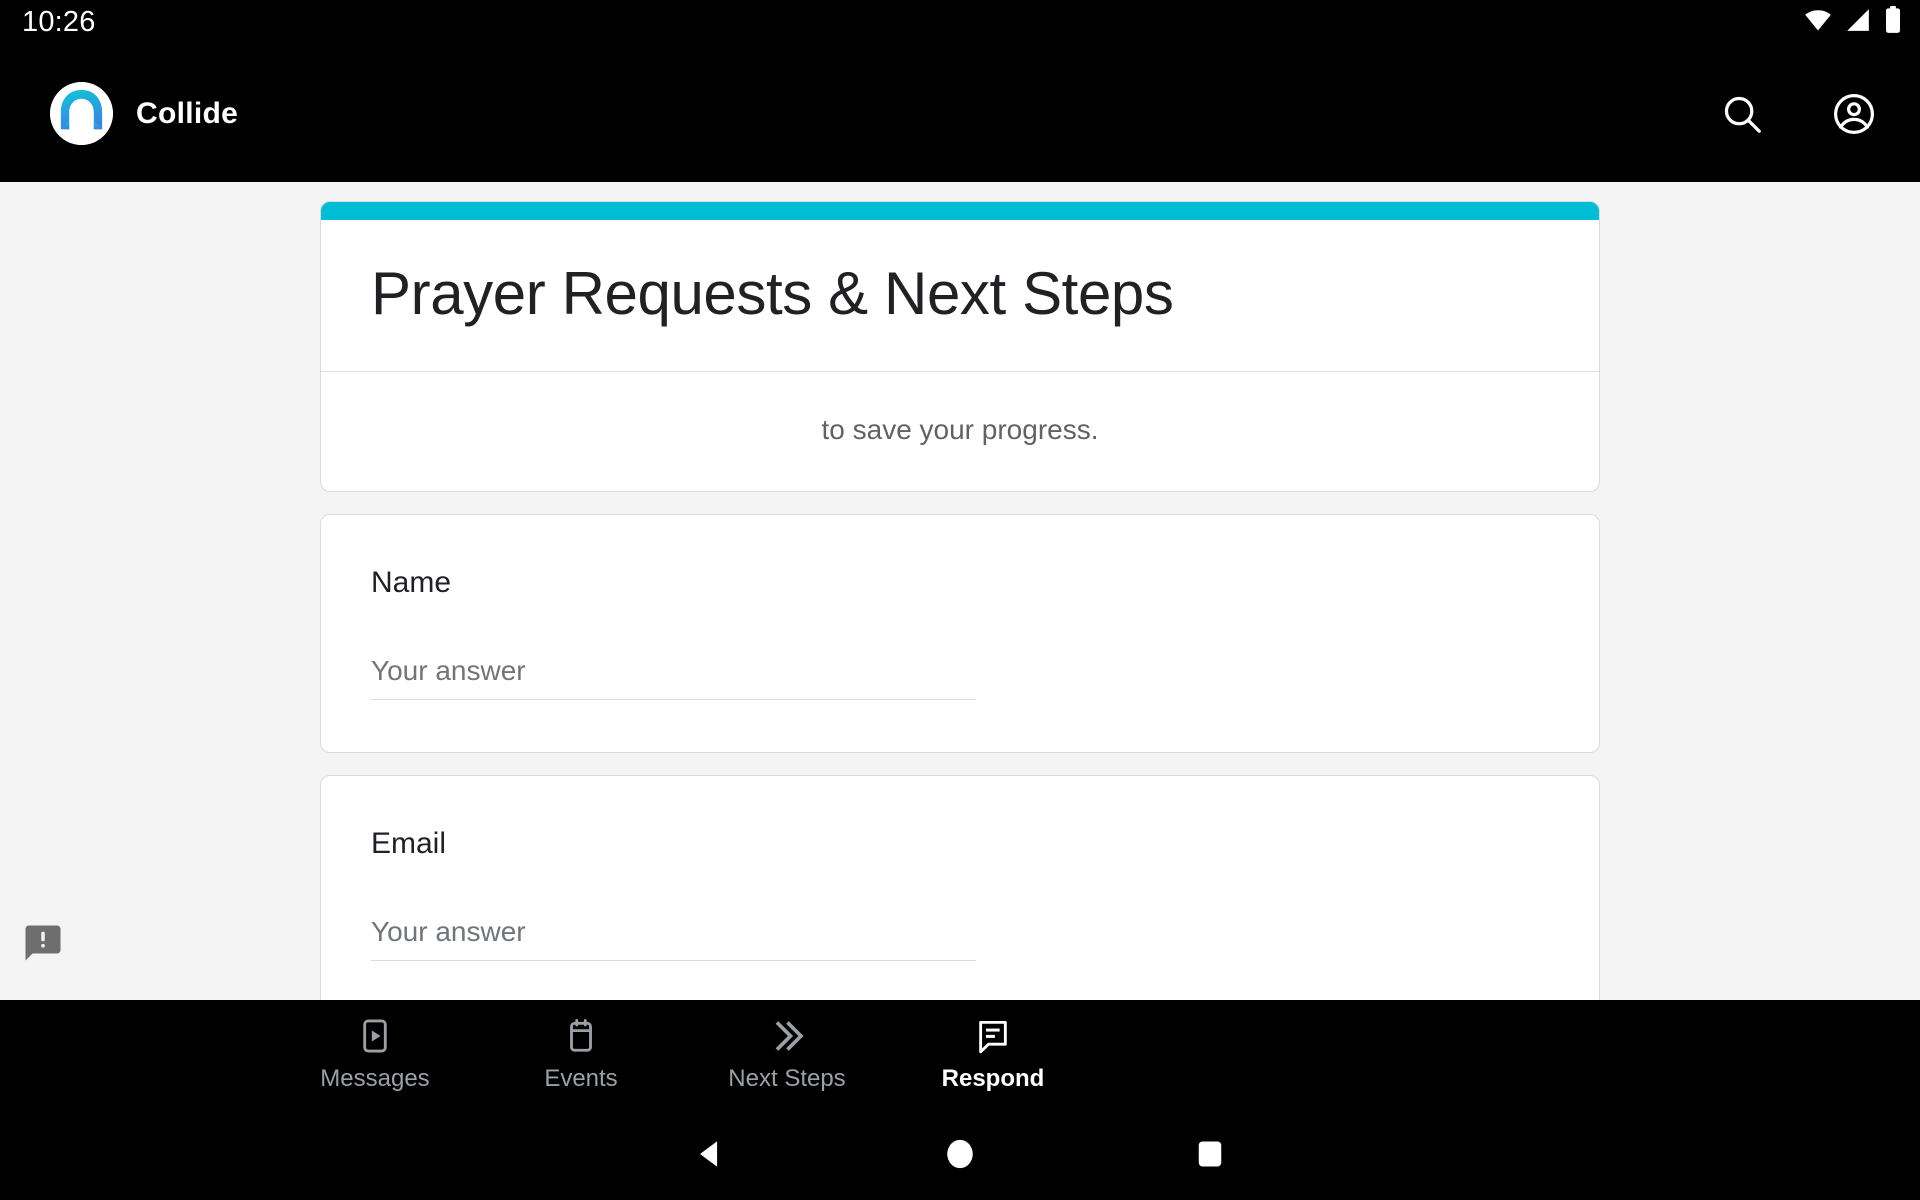  I want to click on form-title: Prayer Requests & Next Steps, so click(772, 293).